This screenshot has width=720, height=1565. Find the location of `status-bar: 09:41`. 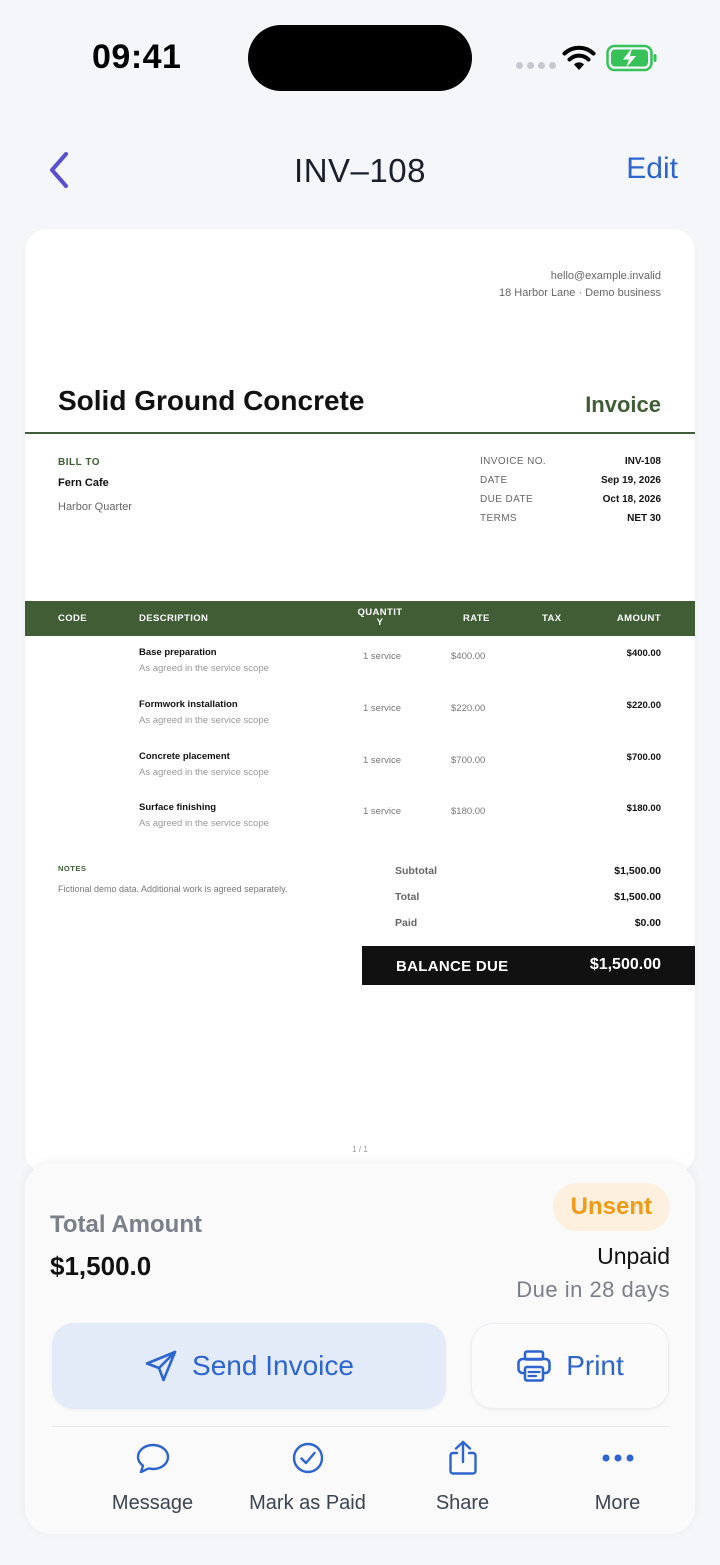

status-bar: 09:41 is located at coordinates (360, 57).